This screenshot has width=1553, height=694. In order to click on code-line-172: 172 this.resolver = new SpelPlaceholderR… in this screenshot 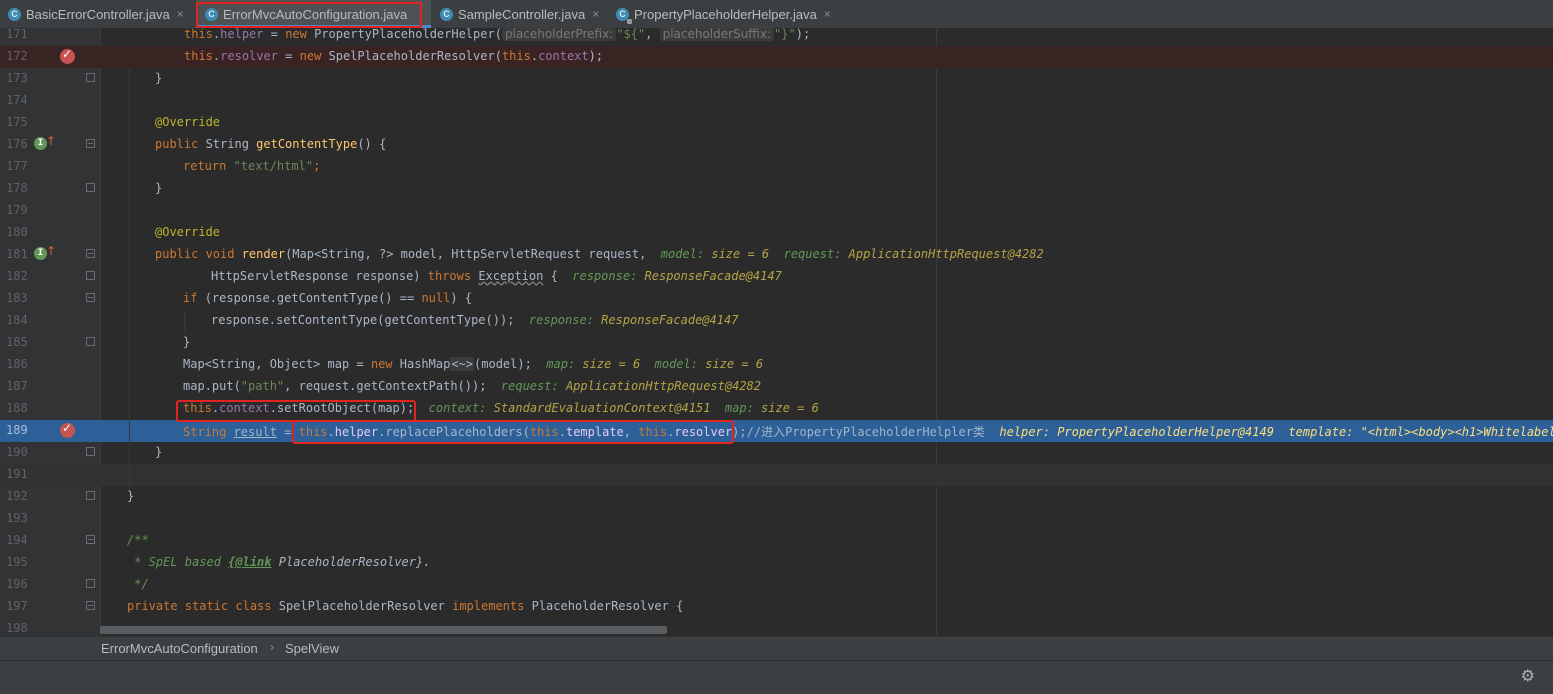, I will do `click(776, 57)`.